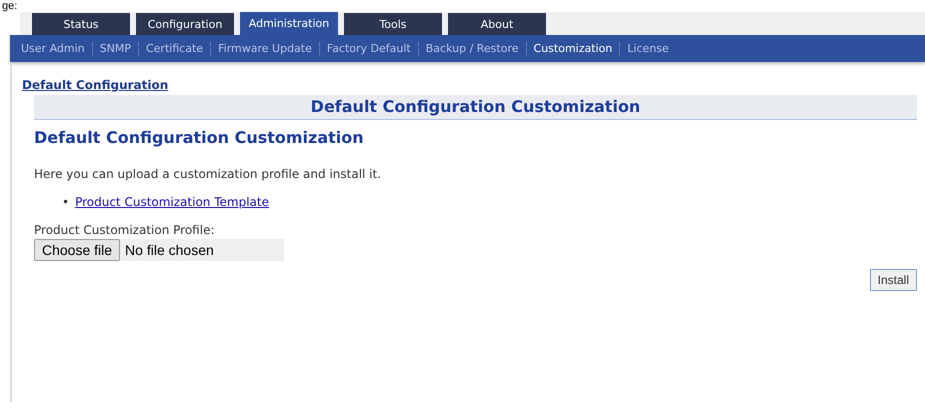 The height and width of the screenshot is (409, 925). I want to click on nav-tab: Administration, so click(289, 23).